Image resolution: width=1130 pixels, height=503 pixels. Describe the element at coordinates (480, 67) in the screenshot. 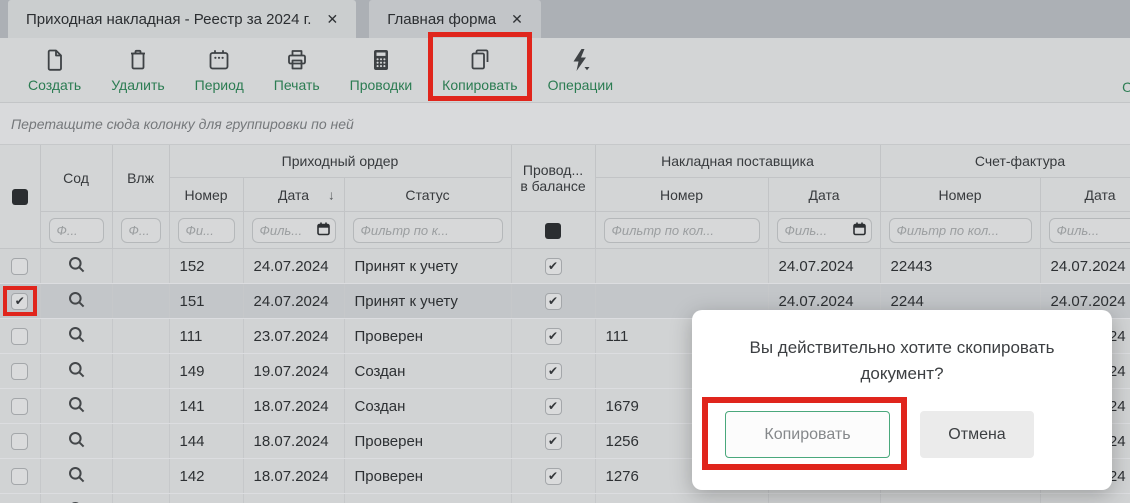

I see `copy-button: Копировать` at that location.